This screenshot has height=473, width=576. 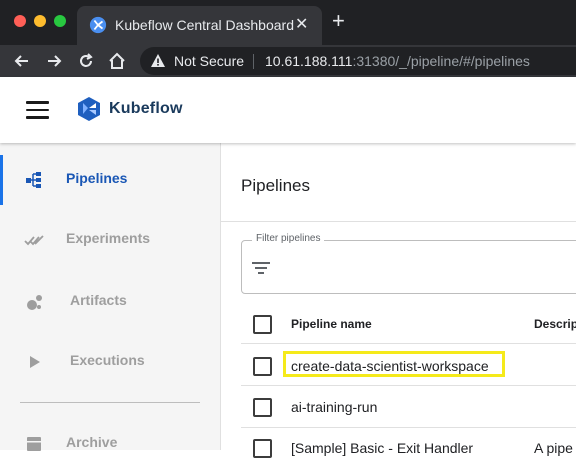 What do you see at coordinates (390, 366) in the screenshot?
I see `pipeline-name-link: create-data-scientist-workspace` at bounding box center [390, 366].